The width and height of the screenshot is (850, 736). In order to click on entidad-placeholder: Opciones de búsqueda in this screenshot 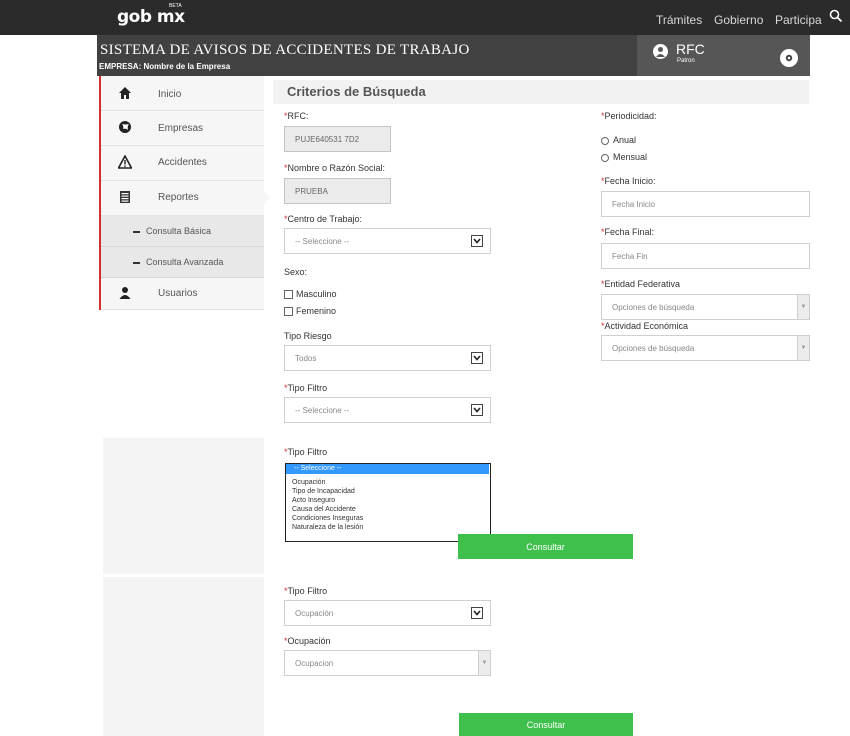, I will do `click(653, 307)`.